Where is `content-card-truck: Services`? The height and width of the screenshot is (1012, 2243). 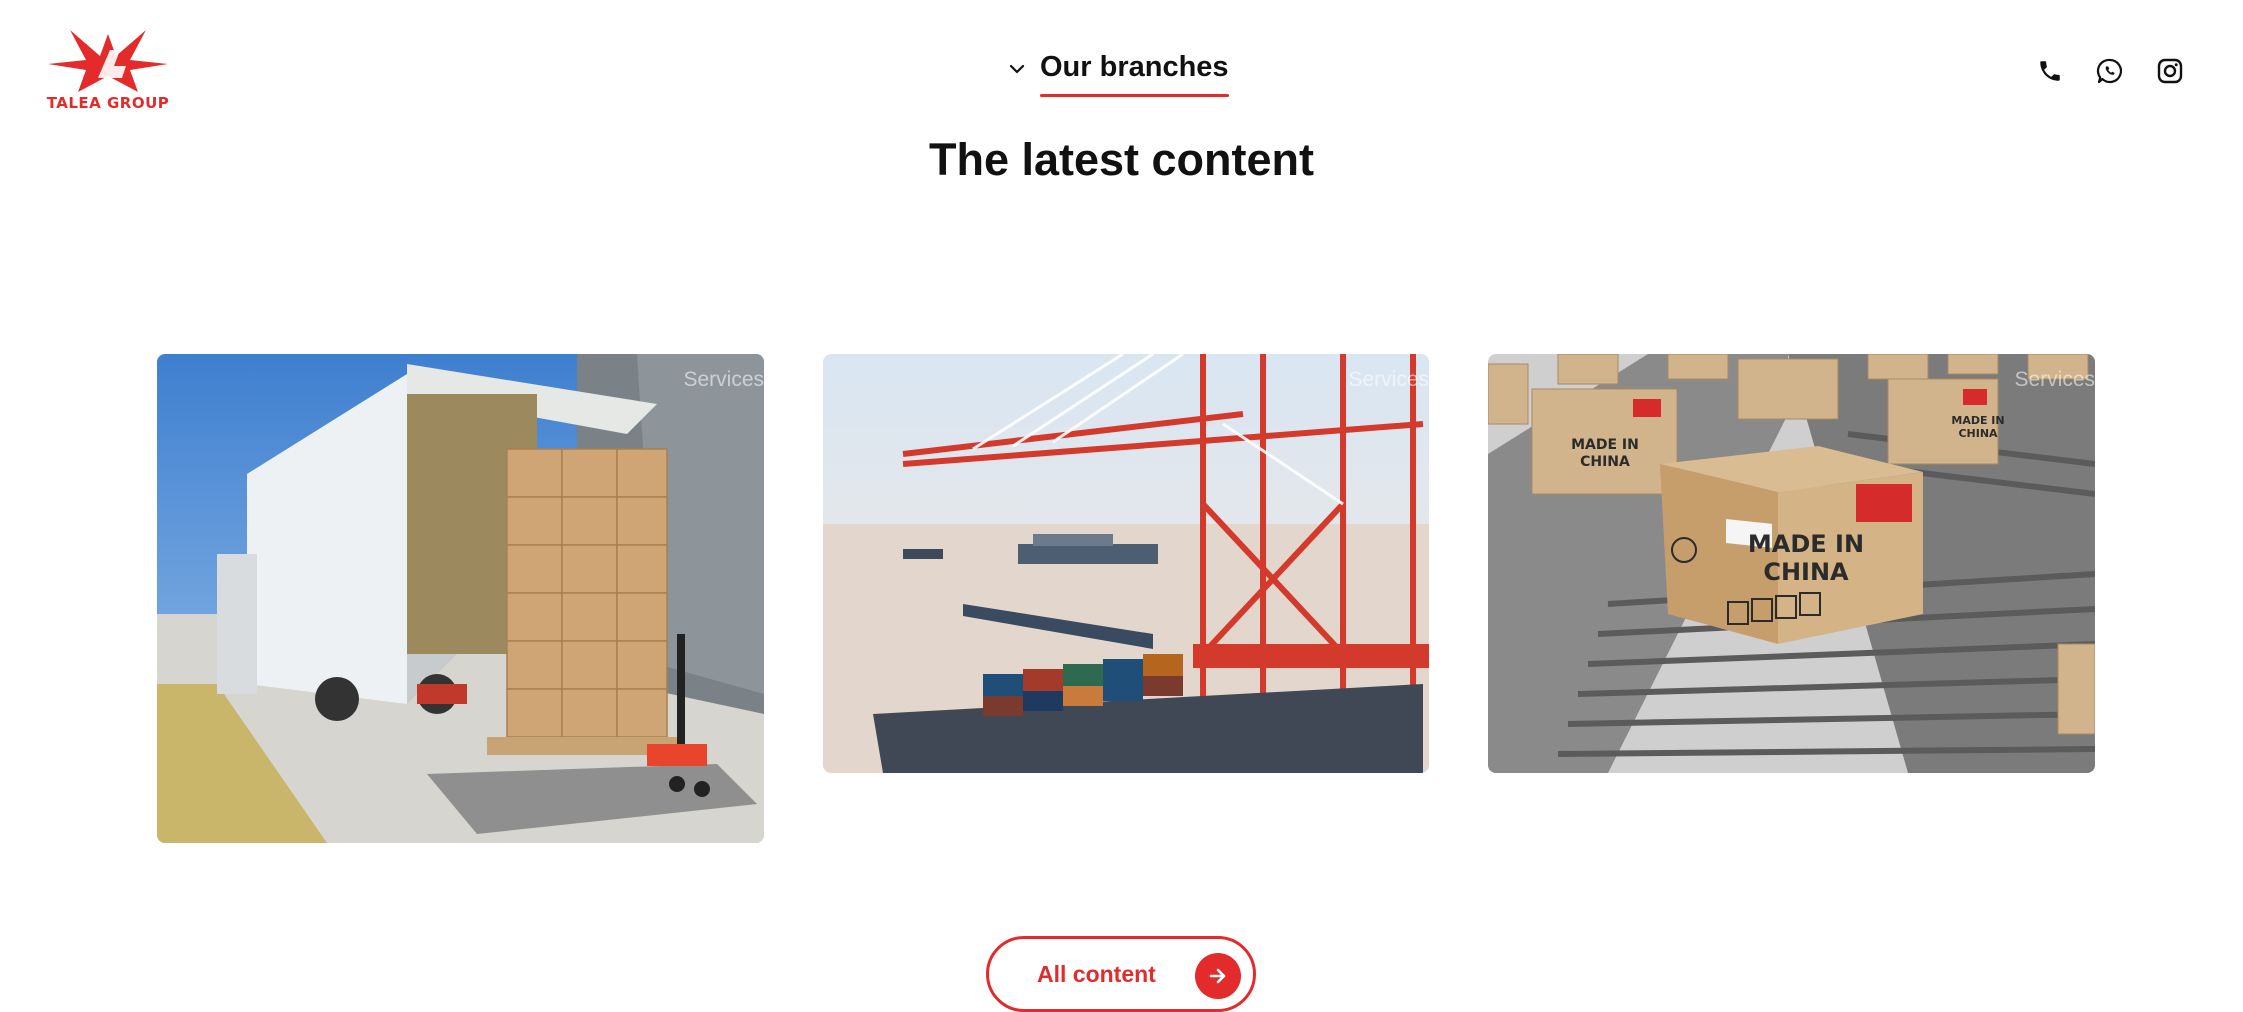 content-card-truck: Services is located at coordinates (460, 598).